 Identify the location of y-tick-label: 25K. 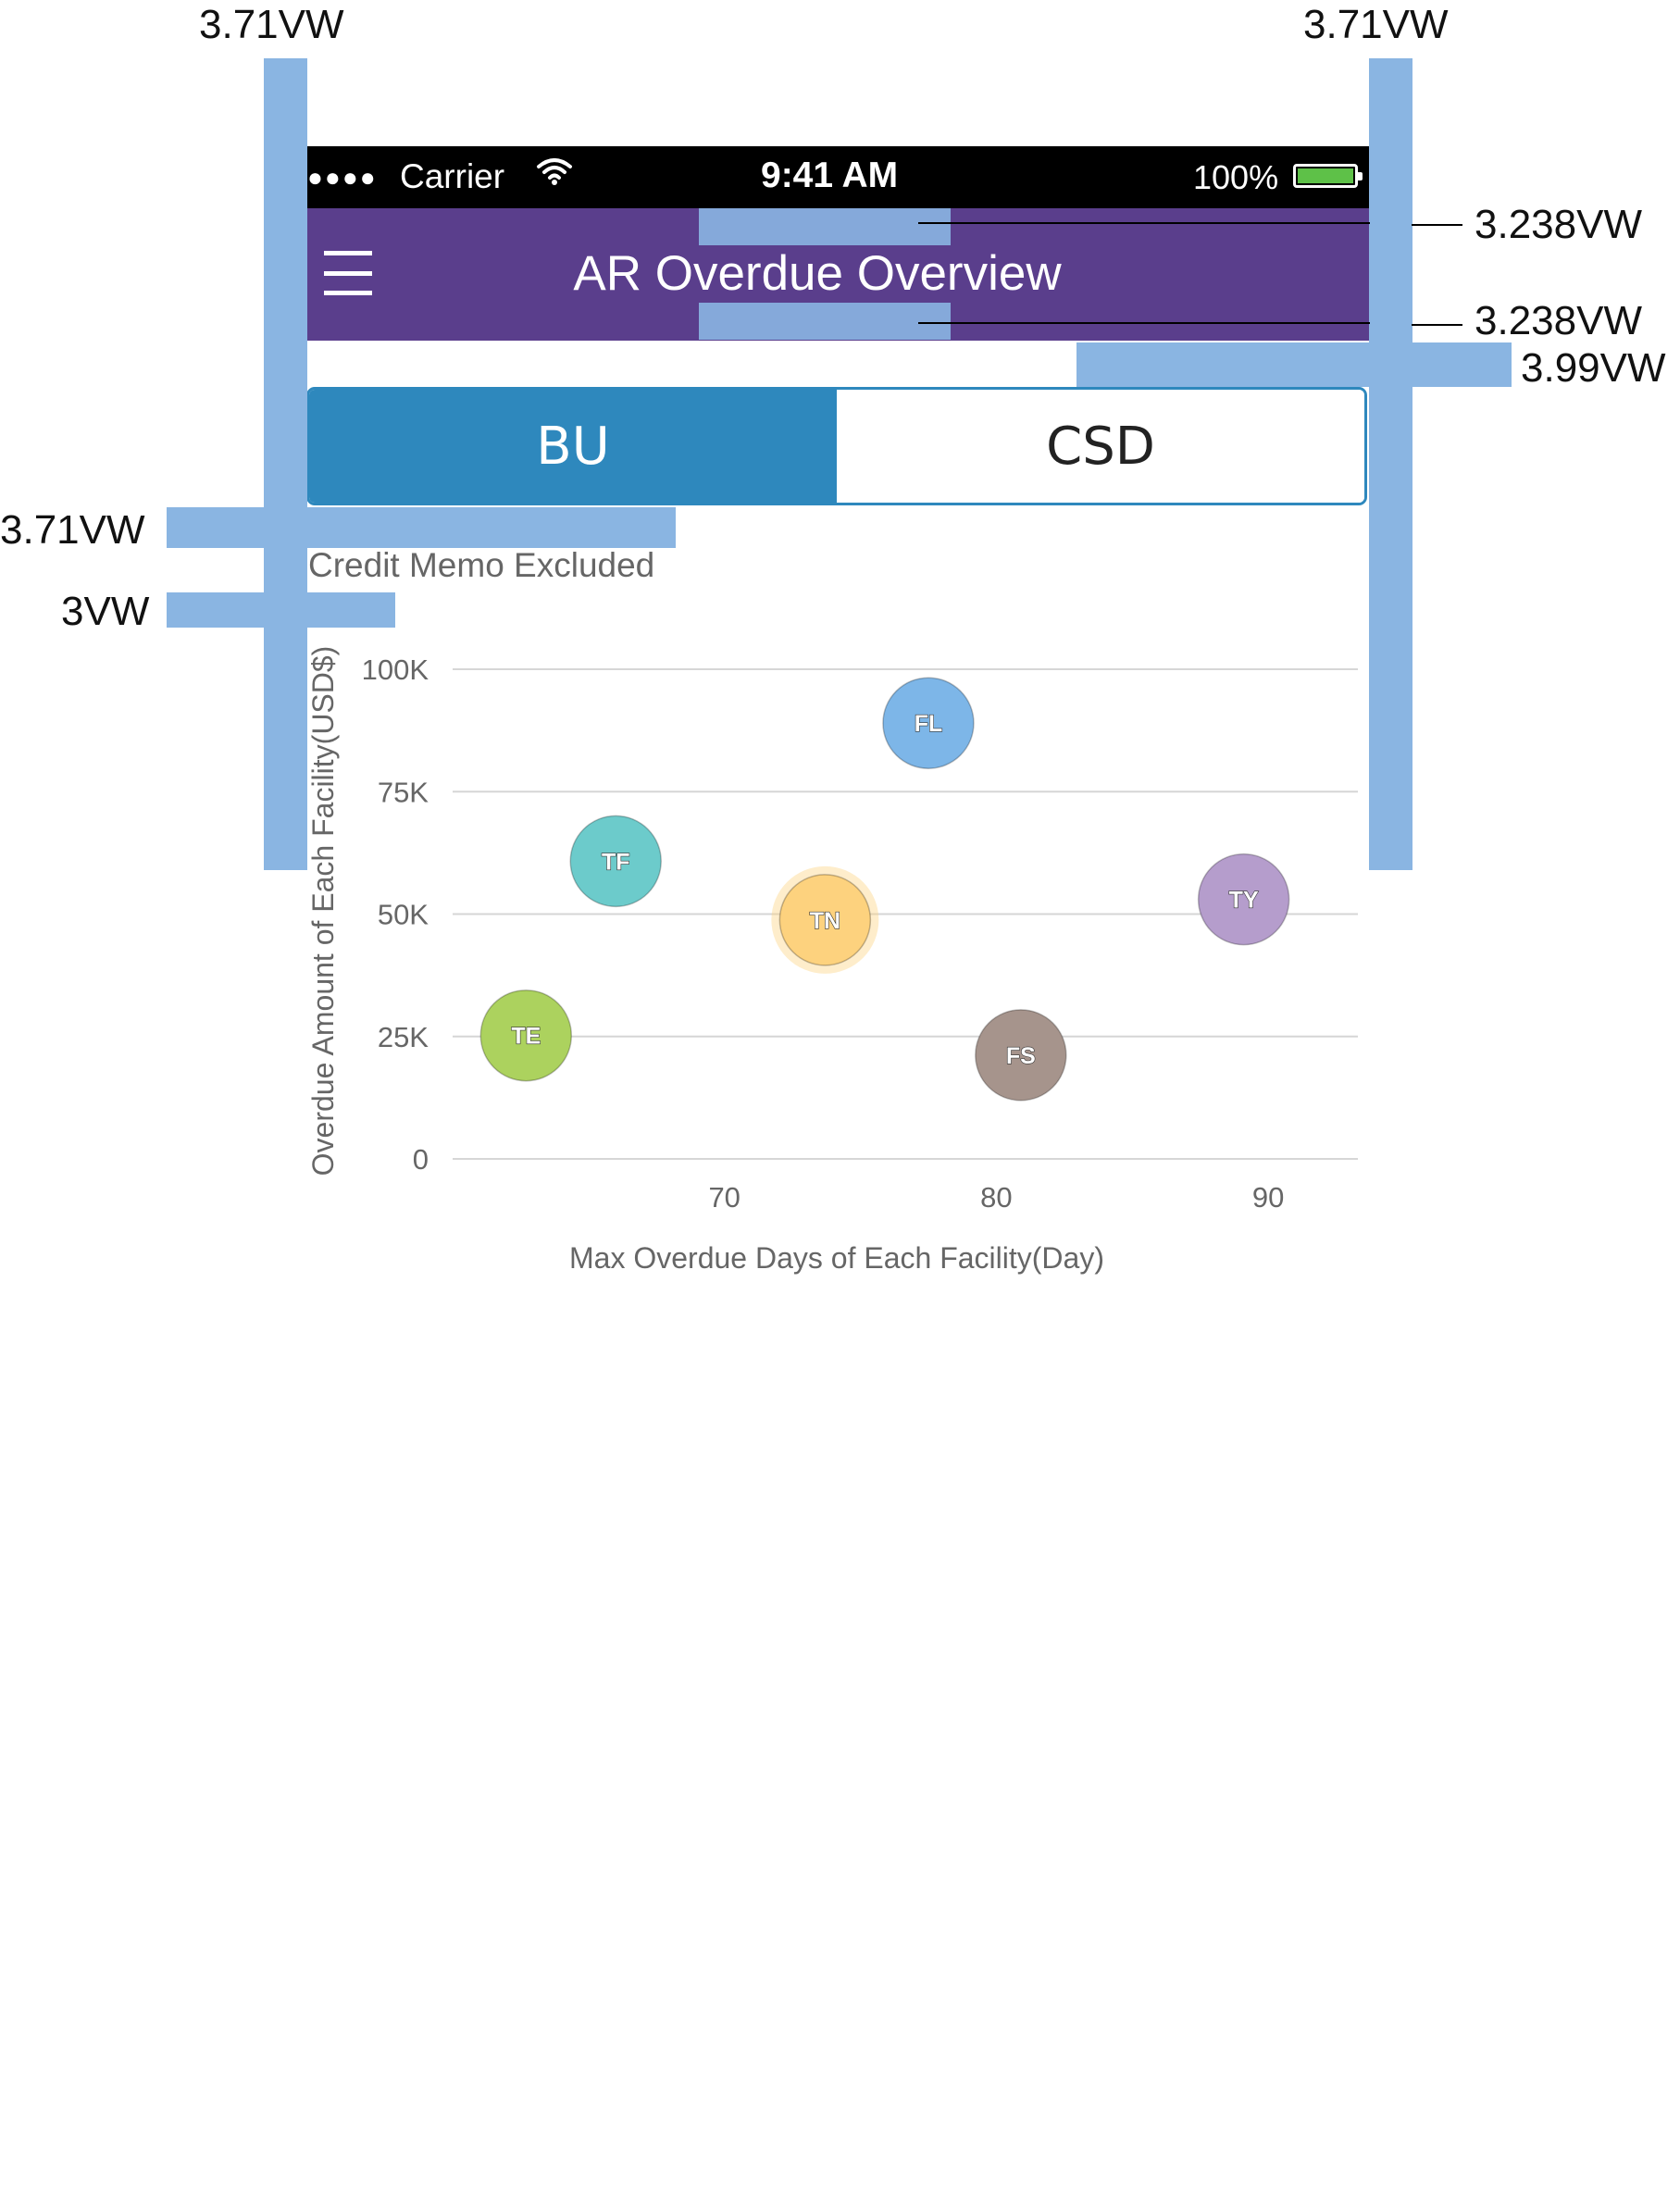
(403, 1037).